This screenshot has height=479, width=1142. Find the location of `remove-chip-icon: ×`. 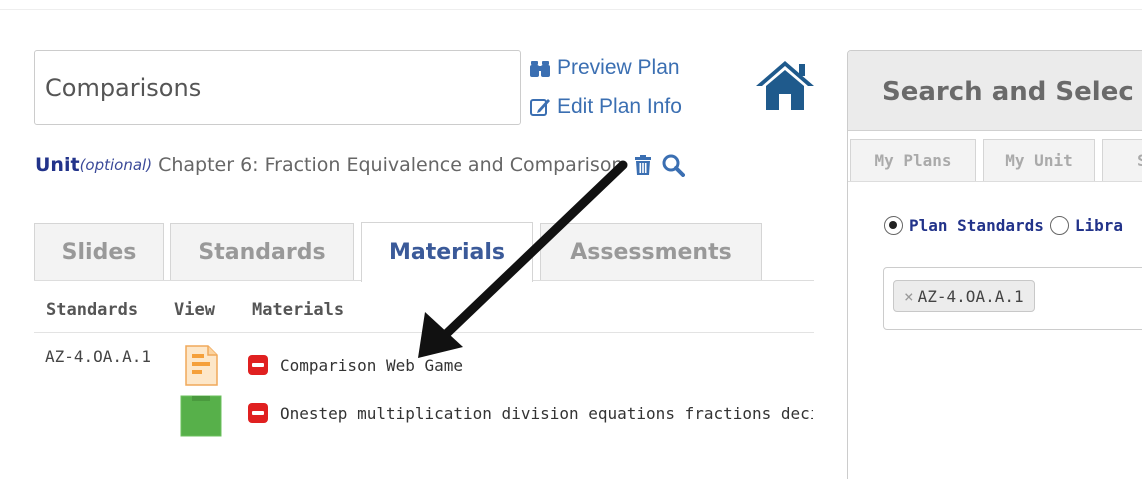

remove-chip-icon: × is located at coordinates (909, 296).